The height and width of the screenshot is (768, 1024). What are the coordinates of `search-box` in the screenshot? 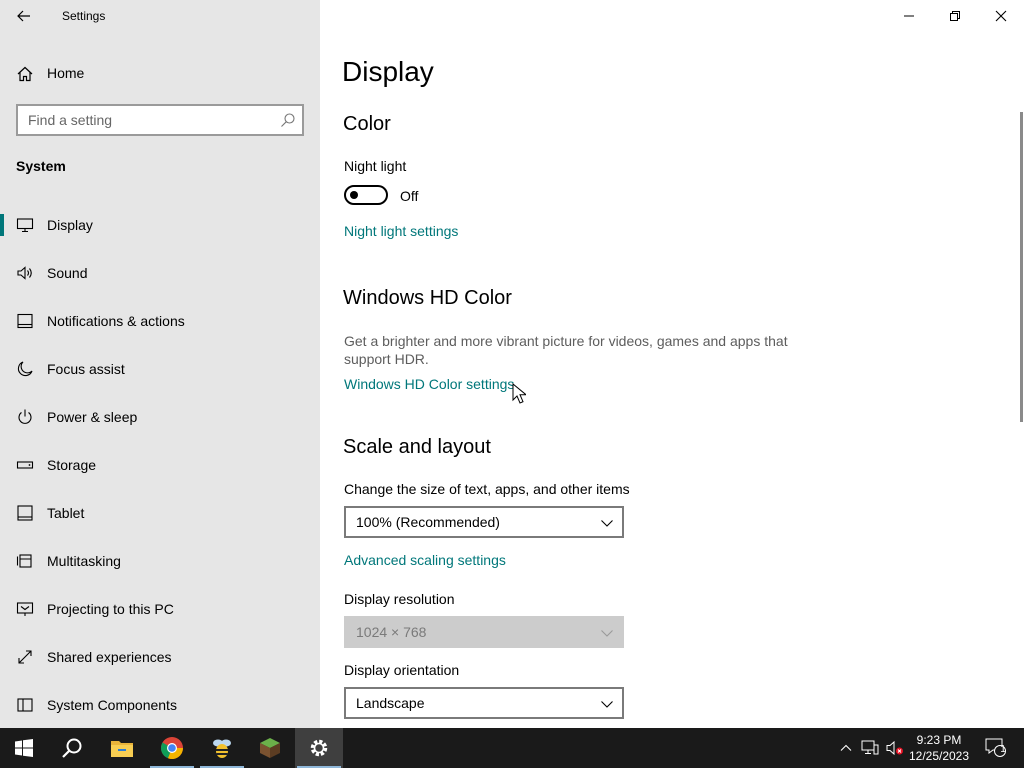 It's located at (160, 120).